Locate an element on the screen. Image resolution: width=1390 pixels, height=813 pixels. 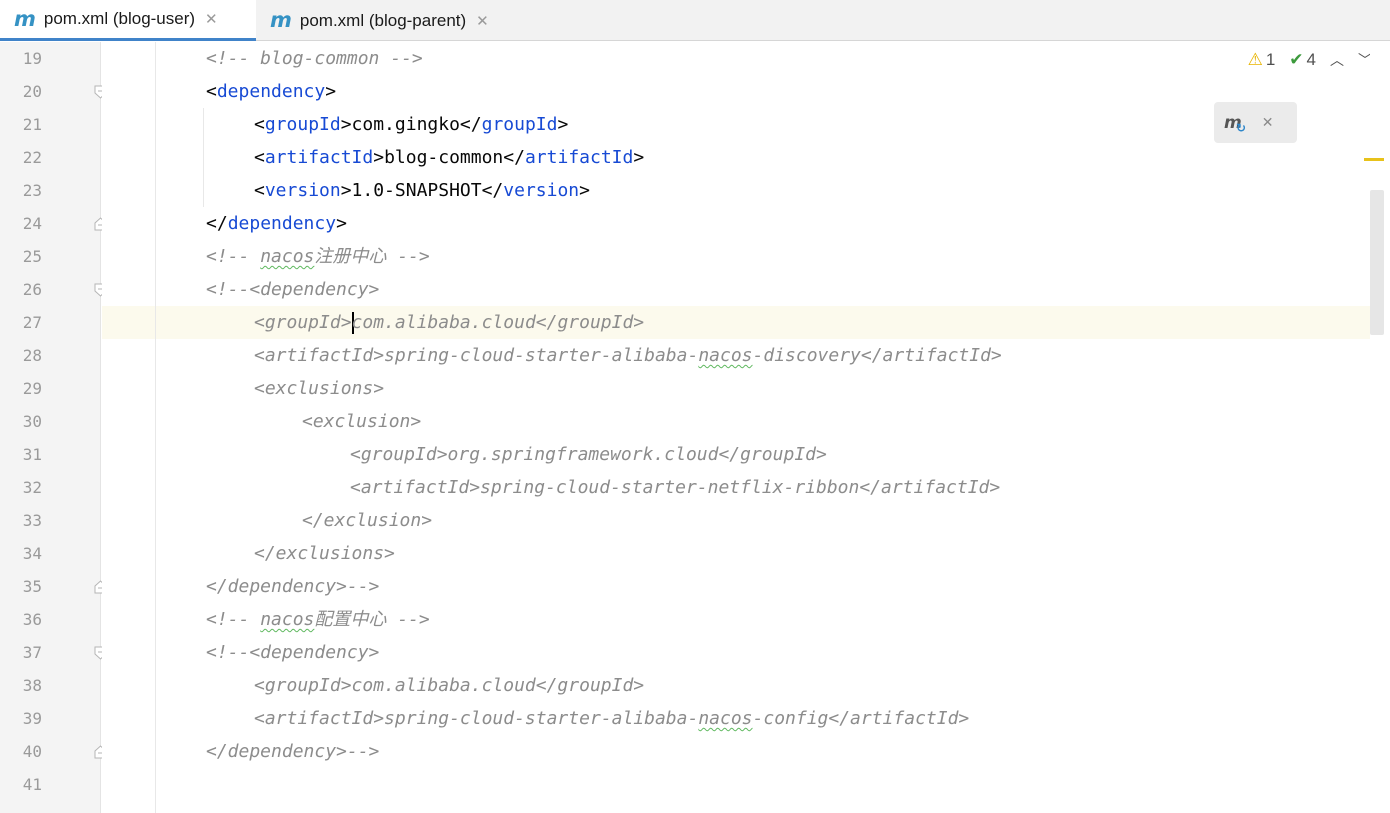
weak-warnings-count: ✔ 4 is located at coordinates (1302, 60).